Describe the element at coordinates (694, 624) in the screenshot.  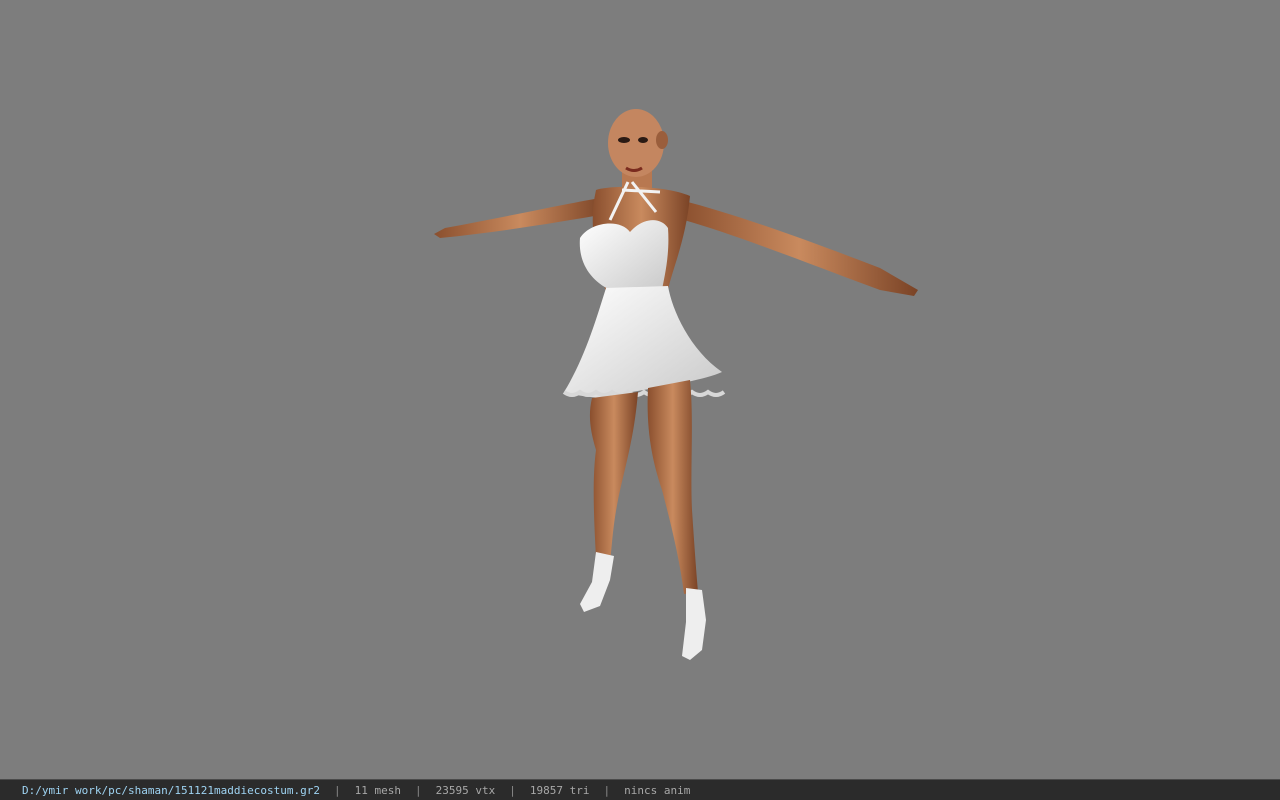
I see `right-boot` at that location.